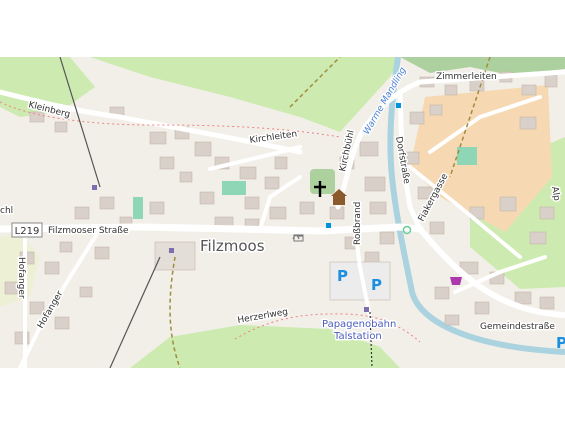 This screenshot has width=565, height=426. What do you see at coordinates (358, 337) in the screenshot?
I see `station-label-line2: Talstation` at bounding box center [358, 337].